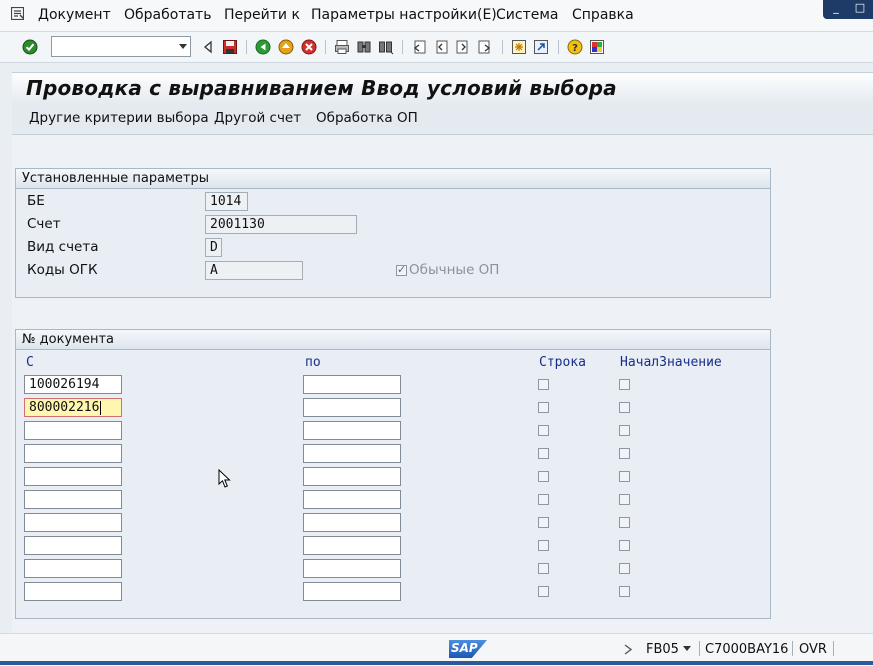  Describe the element at coordinates (213, 247) in the screenshot. I see `account-type-field: D` at that location.